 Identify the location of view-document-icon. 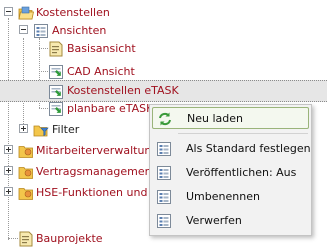
(56, 49).